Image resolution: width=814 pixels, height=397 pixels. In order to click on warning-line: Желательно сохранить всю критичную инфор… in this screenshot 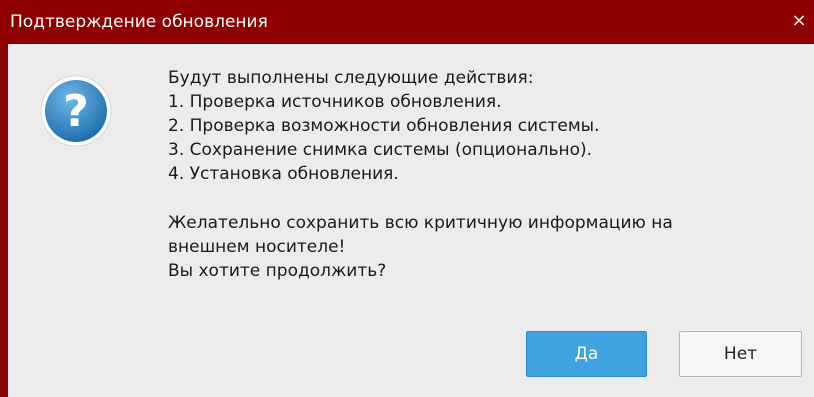, I will do `click(420, 223)`.